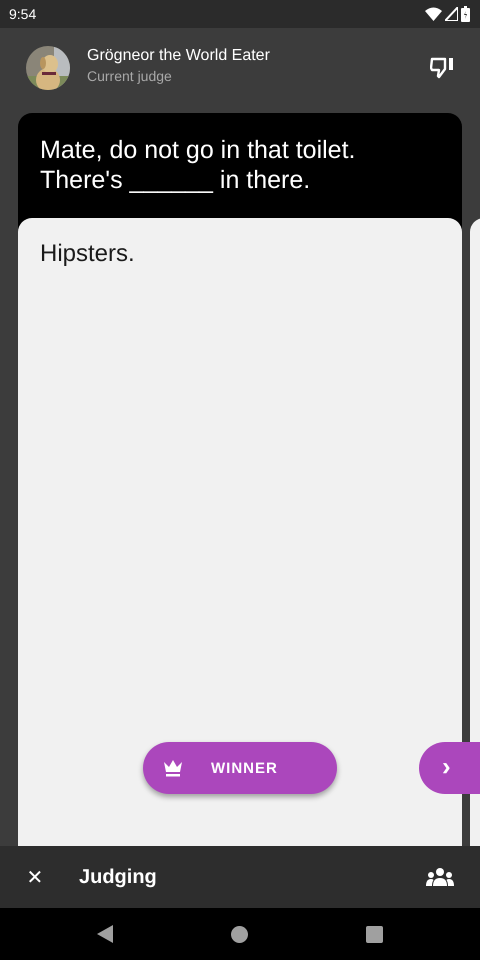 This screenshot has height=960, width=480. What do you see at coordinates (449, 768) in the screenshot?
I see `next-button: ›` at bounding box center [449, 768].